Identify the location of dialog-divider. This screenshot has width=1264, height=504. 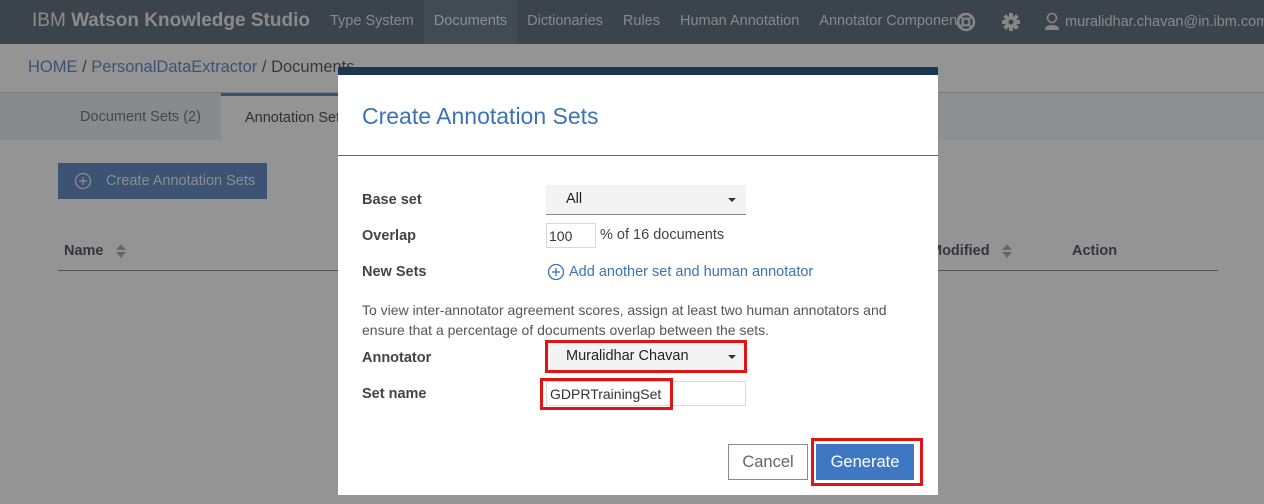
(638, 155).